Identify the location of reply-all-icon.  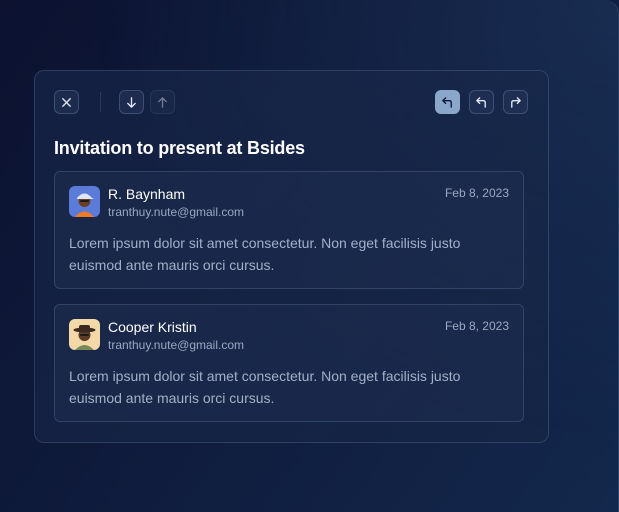
(481, 102).